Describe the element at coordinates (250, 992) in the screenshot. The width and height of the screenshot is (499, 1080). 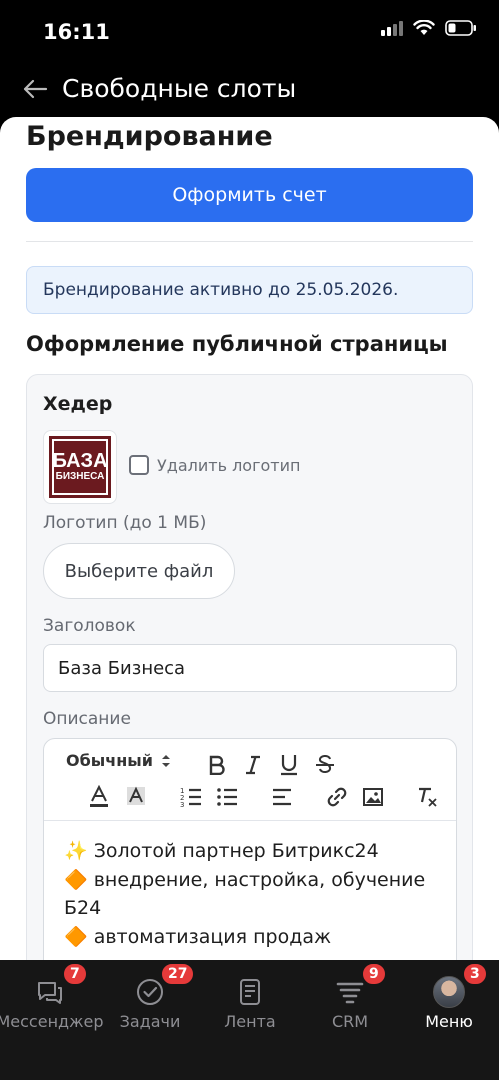
I see `feed-icon` at that location.